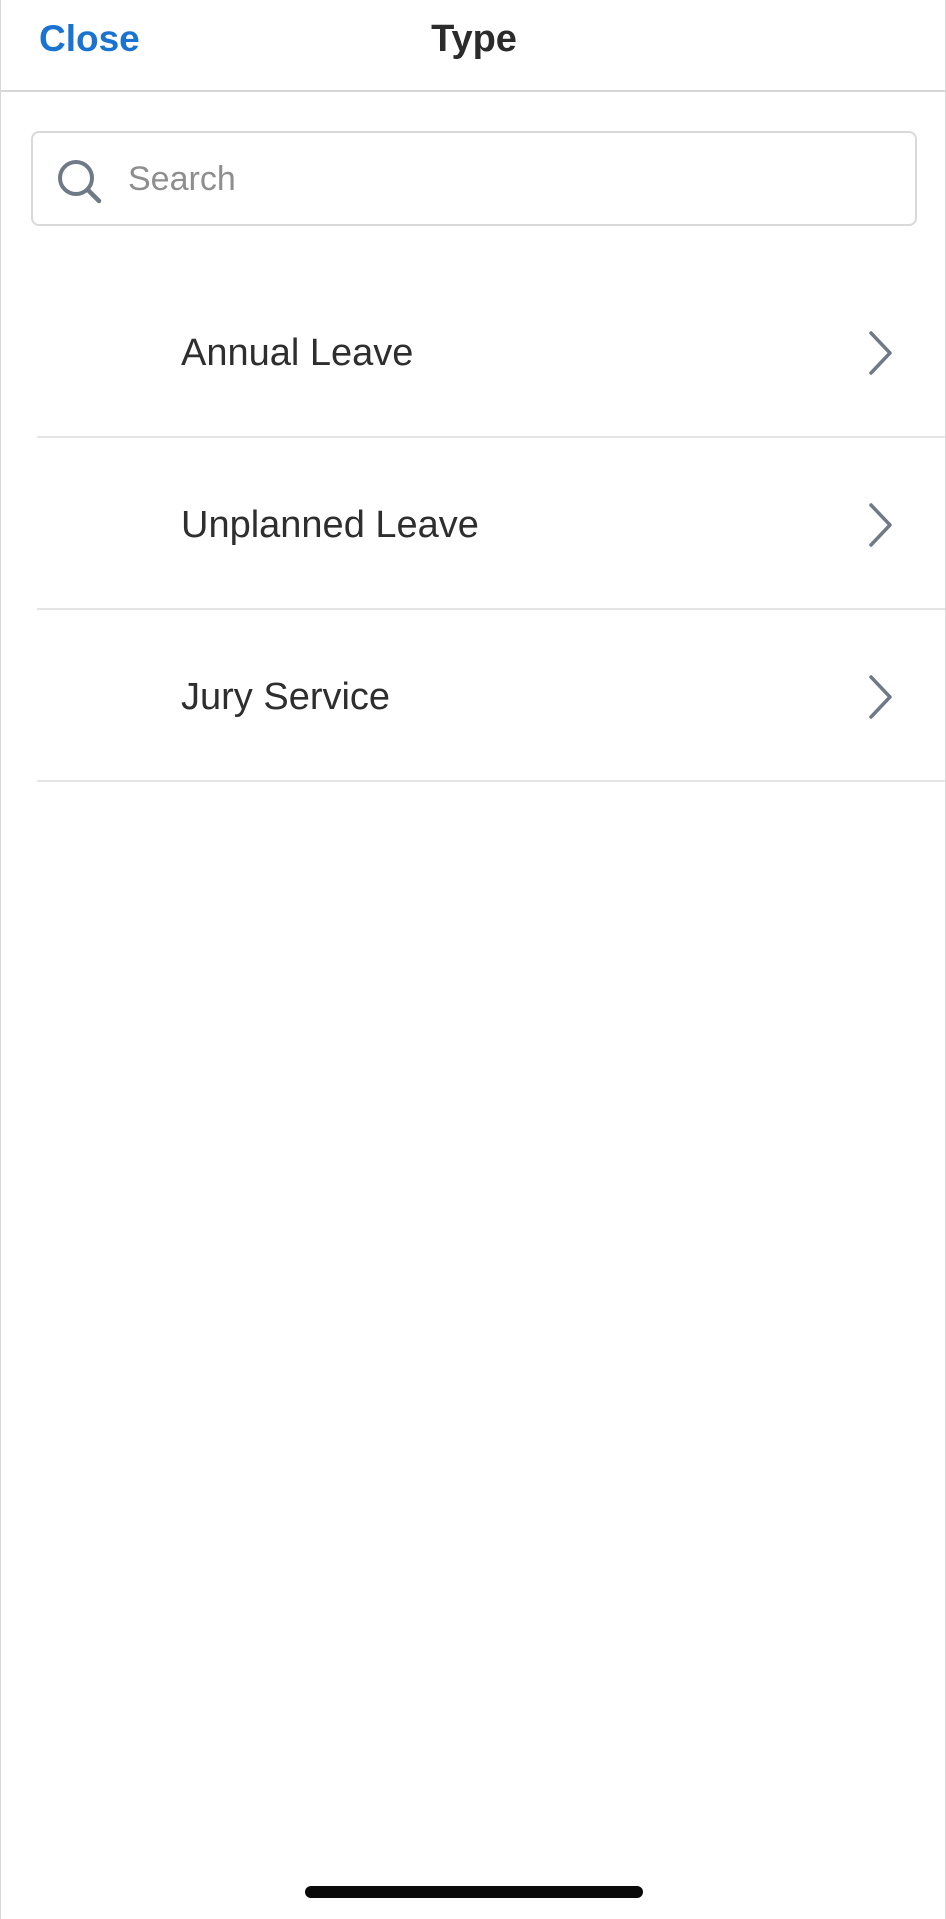 The image size is (946, 1919). I want to click on page-title: Type, so click(474, 39).